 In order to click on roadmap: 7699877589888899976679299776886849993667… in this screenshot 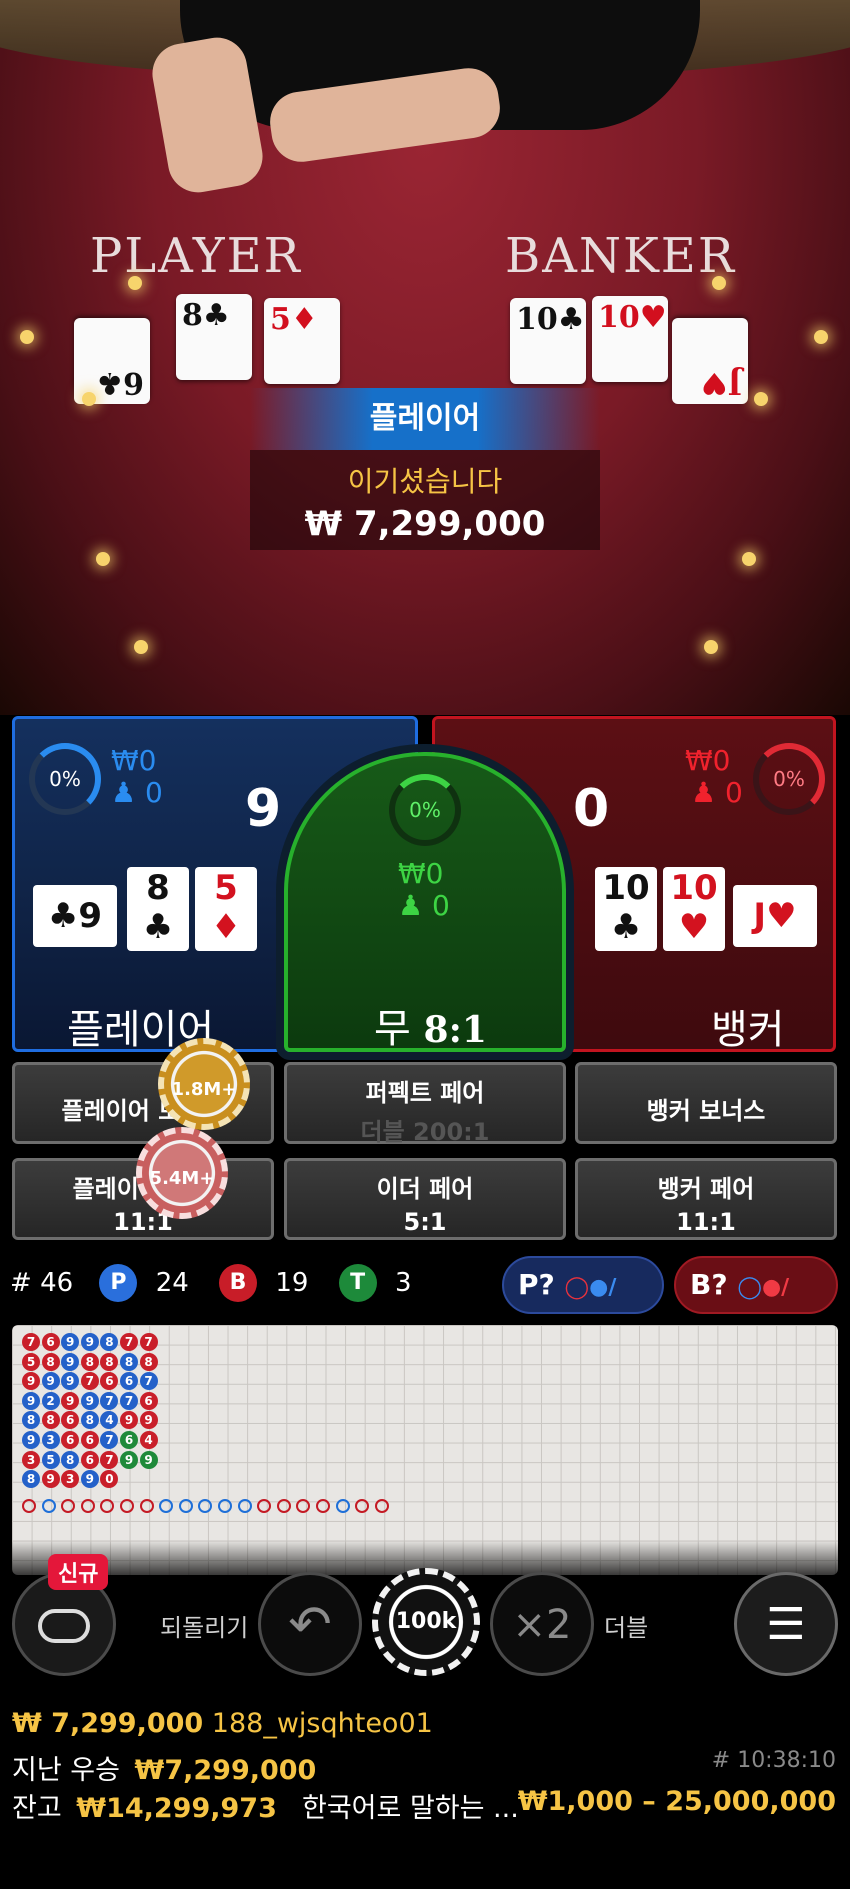, I will do `click(425, 1450)`.